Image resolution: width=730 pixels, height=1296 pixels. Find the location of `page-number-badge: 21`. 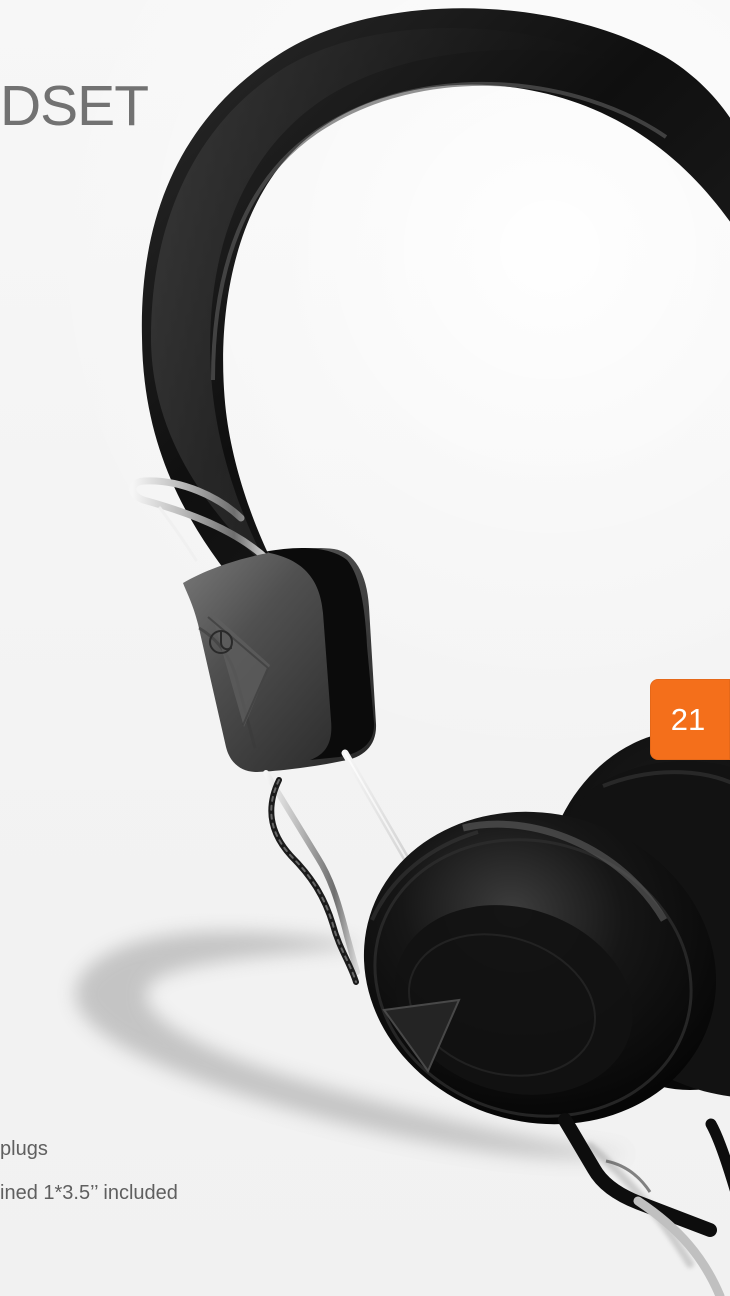

page-number-badge: 21 is located at coordinates (690, 719).